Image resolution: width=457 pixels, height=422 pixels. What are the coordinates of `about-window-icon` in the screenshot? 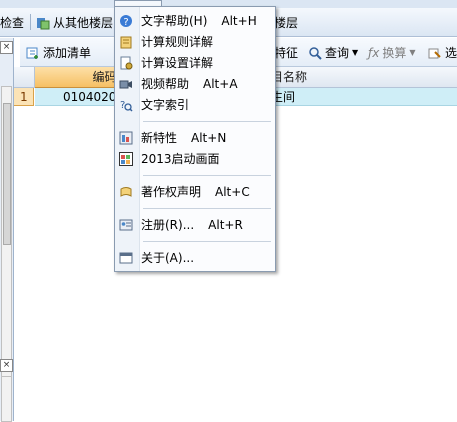 It's located at (126, 258).